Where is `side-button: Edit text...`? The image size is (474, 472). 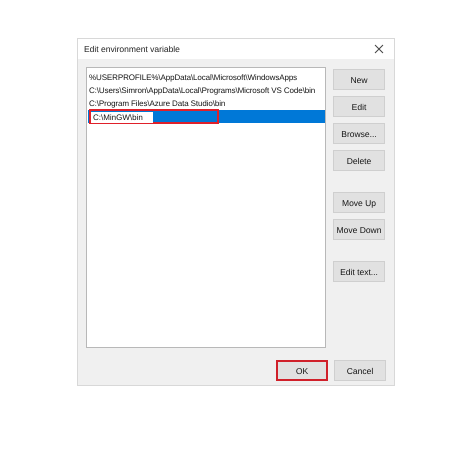 side-button: Edit text... is located at coordinates (359, 271).